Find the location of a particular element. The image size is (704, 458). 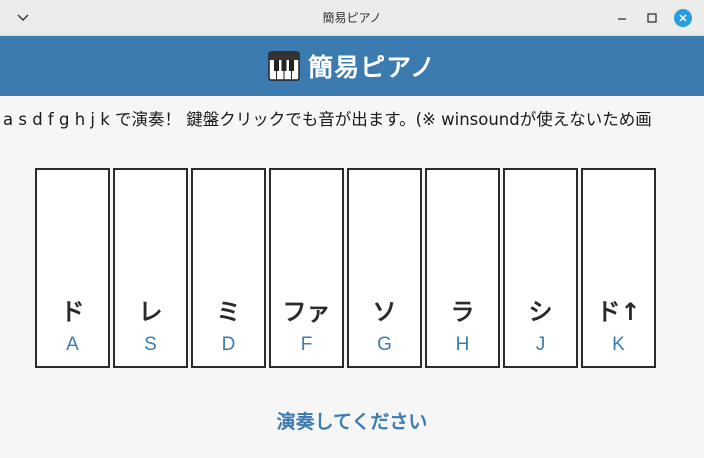

key-note-label: ミ is located at coordinates (228, 312).